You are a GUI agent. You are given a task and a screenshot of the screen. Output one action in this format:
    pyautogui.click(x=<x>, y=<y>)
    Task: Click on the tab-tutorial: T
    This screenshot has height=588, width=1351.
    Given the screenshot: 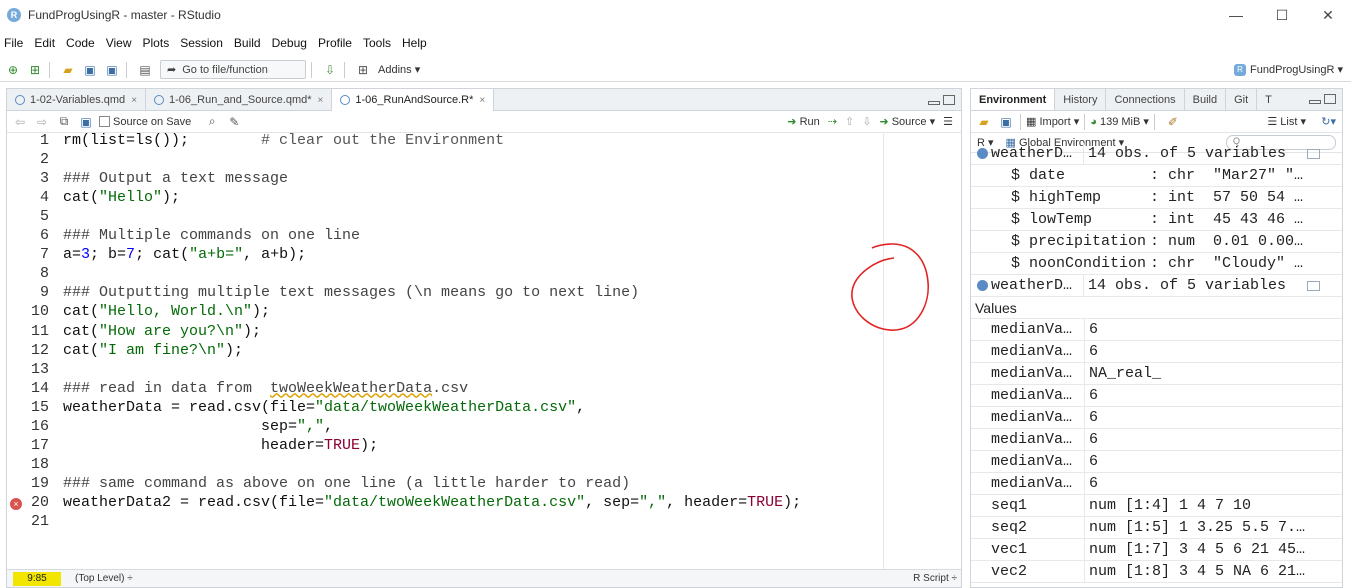 What is the action you would take?
    pyautogui.click(x=1268, y=99)
    